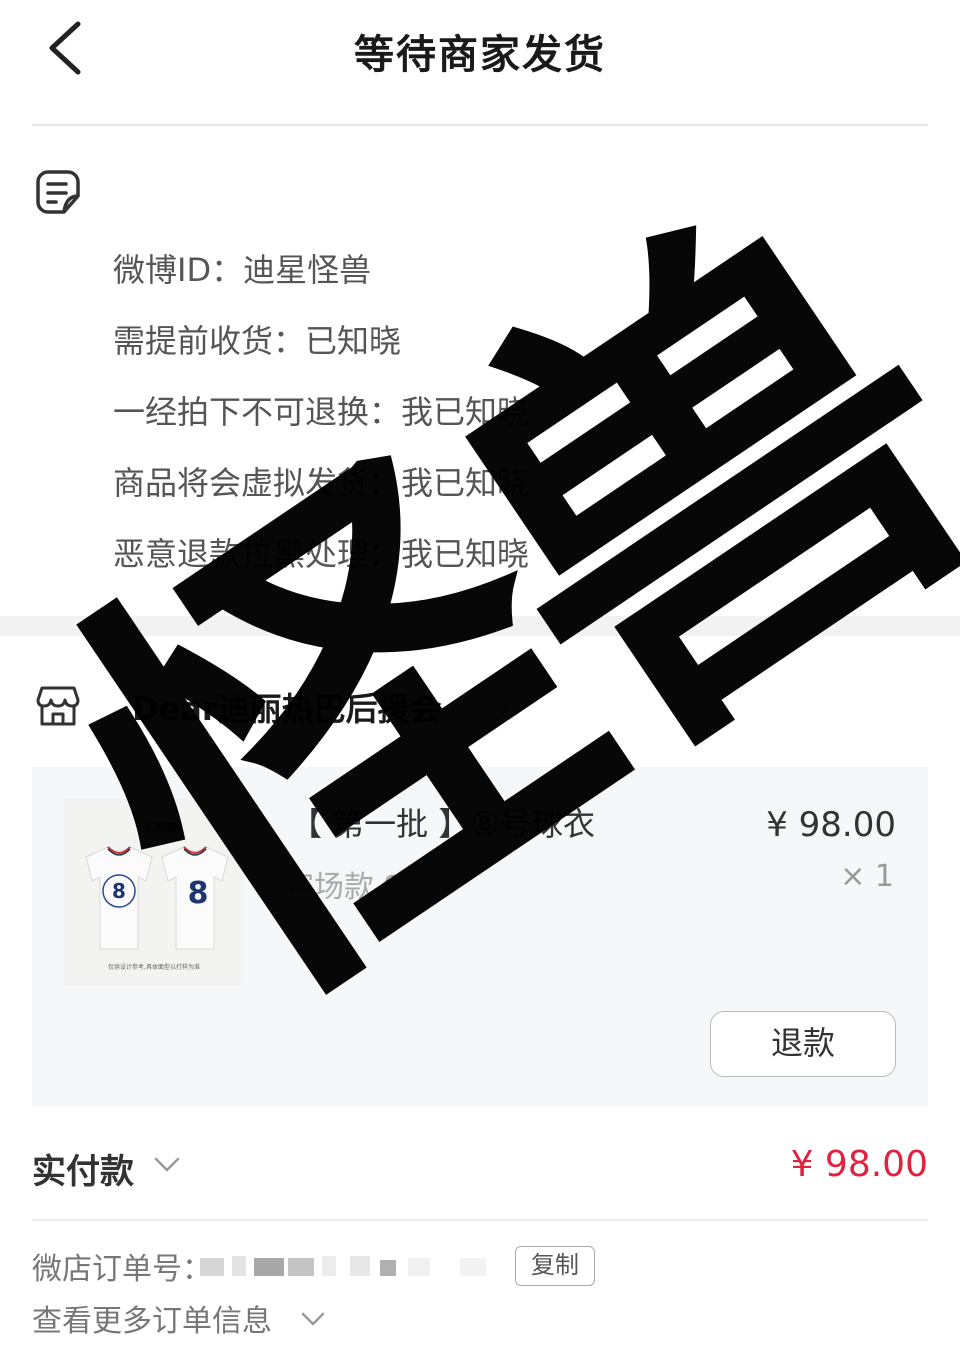  What do you see at coordinates (162, 270) in the screenshot?
I see `note-label: 微博ID` at bounding box center [162, 270].